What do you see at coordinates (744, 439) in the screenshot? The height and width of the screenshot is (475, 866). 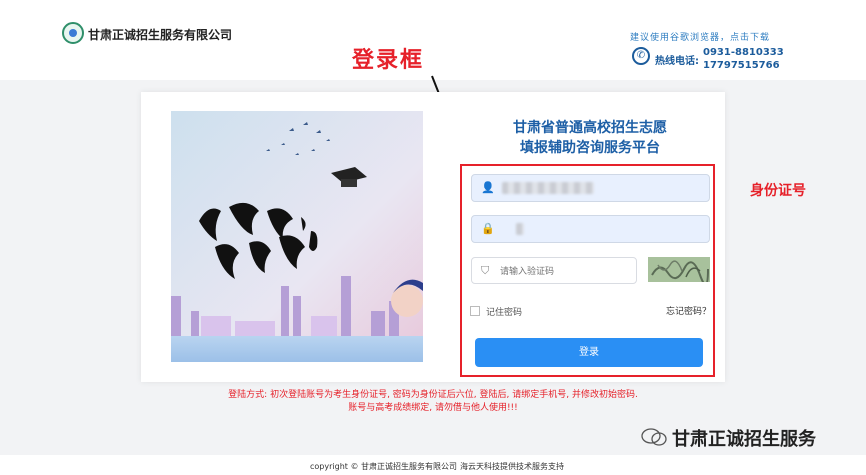 I see `watermark-text: 甘肃正诚招生服务` at bounding box center [744, 439].